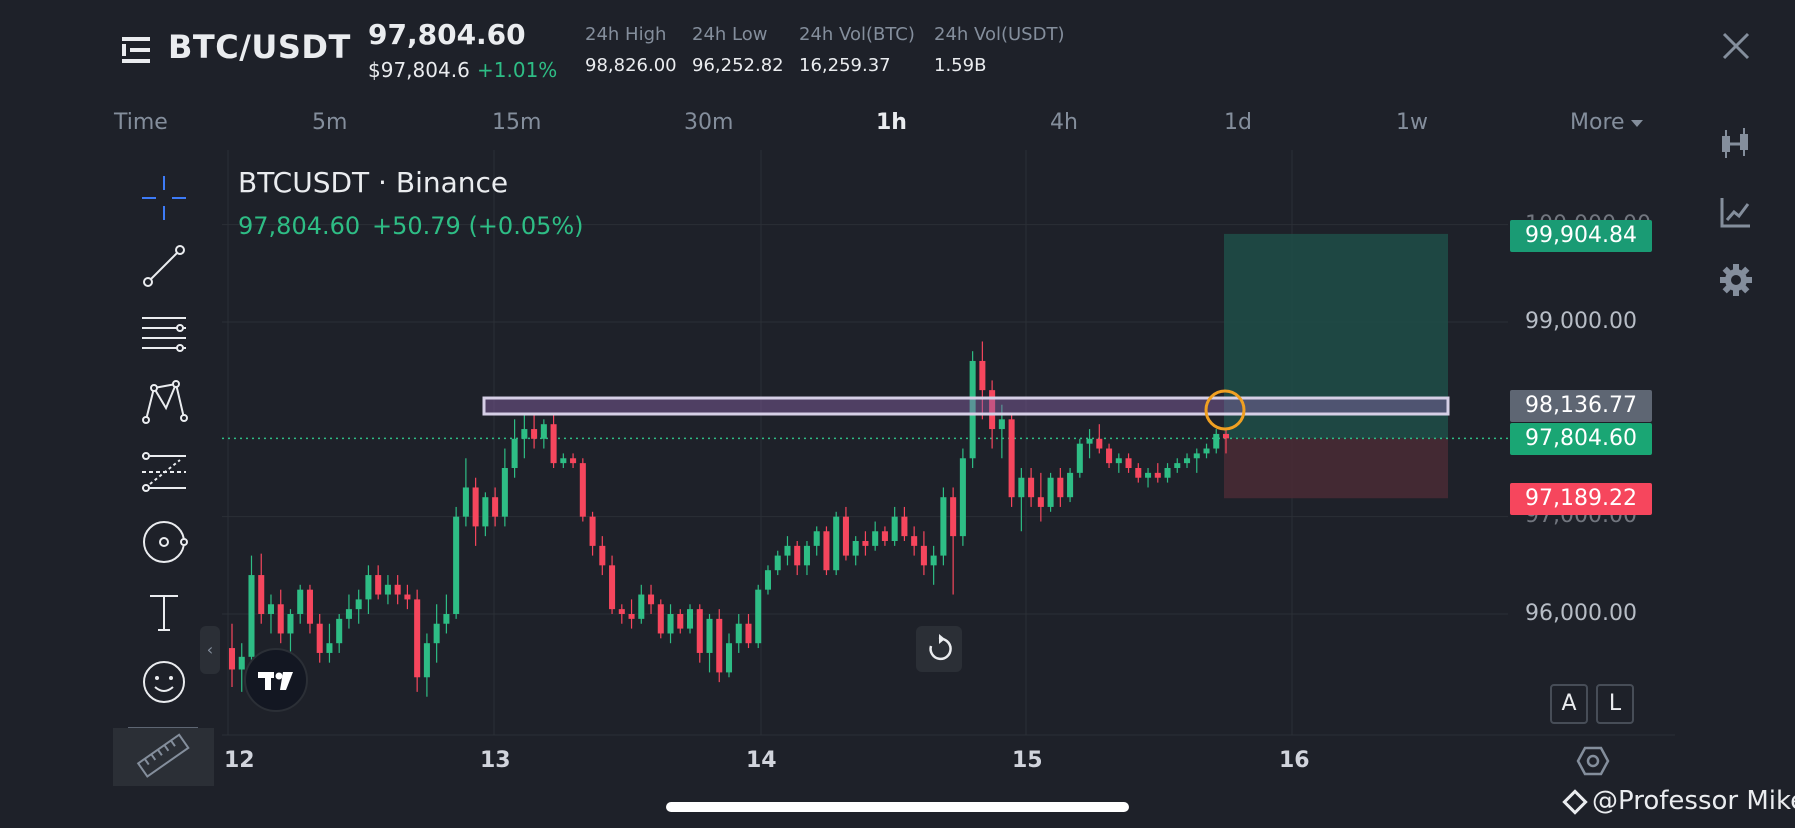 The height and width of the screenshot is (828, 1795). What do you see at coordinates (1575, 801) in the screenshot?
I see `binance-logo-icon` at bounding box center [1575, 801].